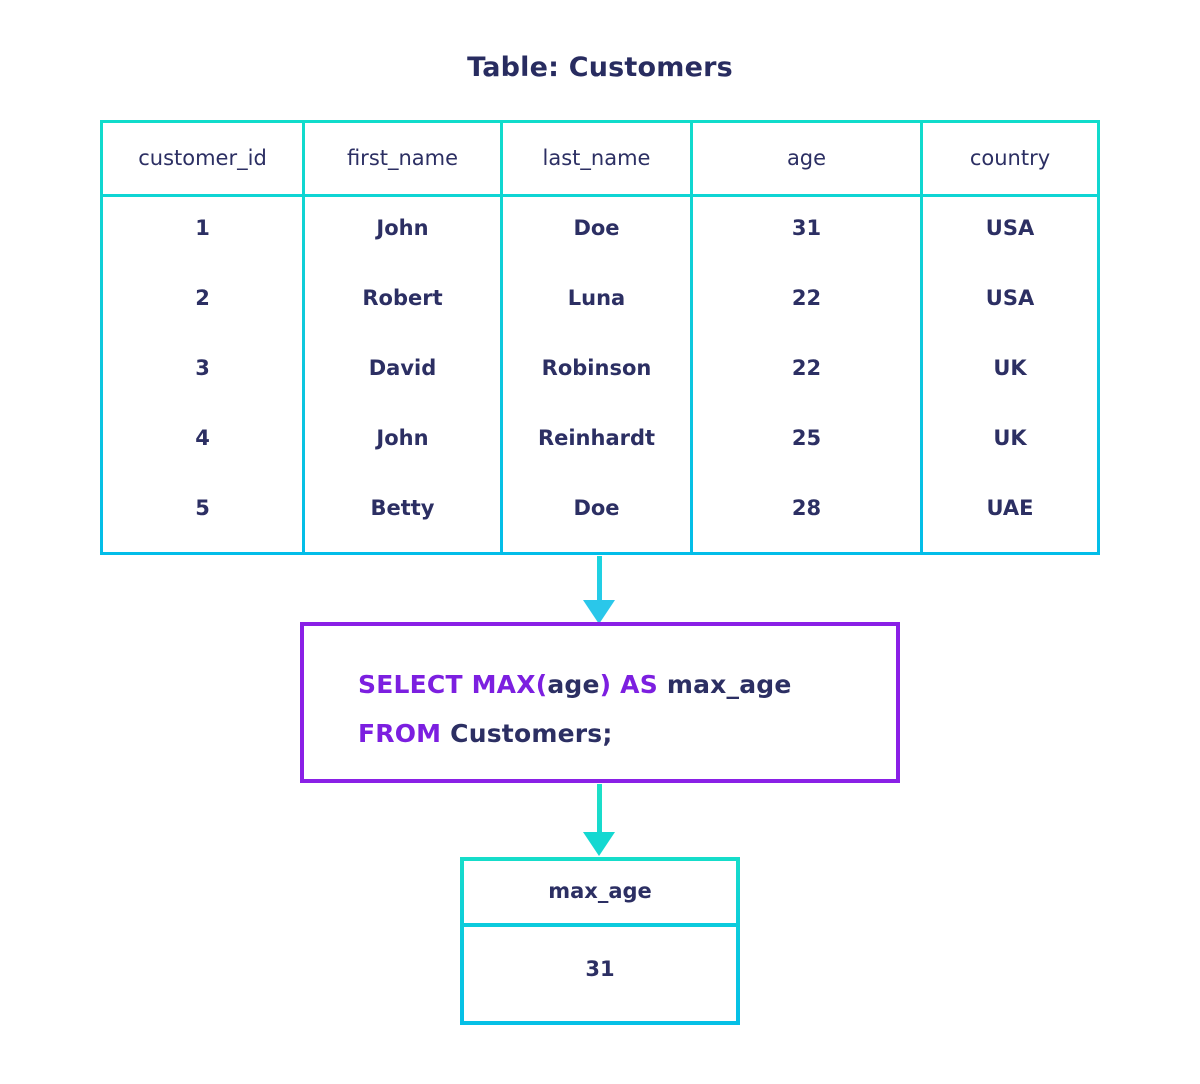 Image resolution: width=1200 pixels, height=1084 pixels. What do you see at coordinates (402, 158) in the screenshot?
I see `column-header-first-name: first_name` at bounding box center [402, 158].